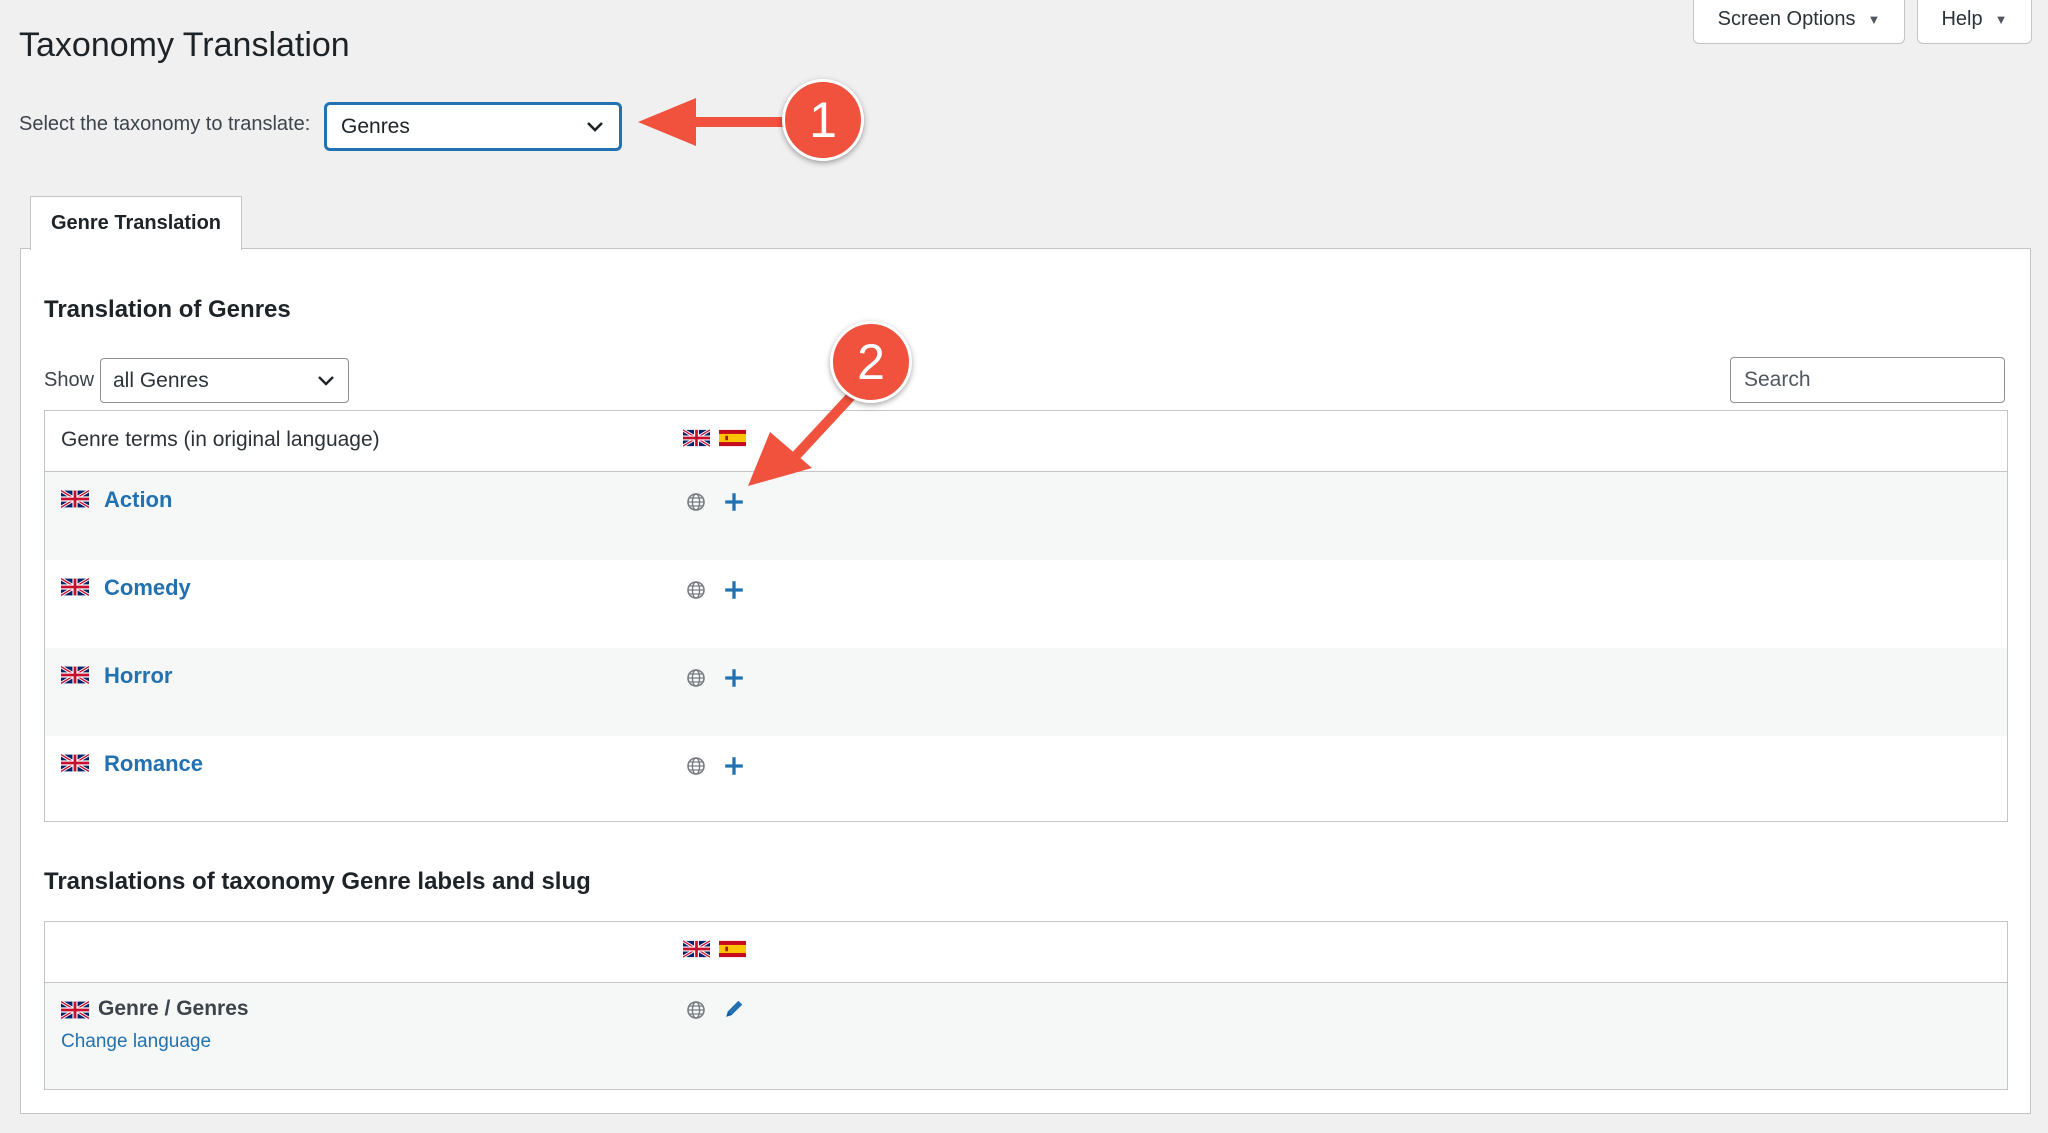 The height and width of the screenshot is (1133, 2048). What do you see at coordinates (1026, 780) in the screenshot?
I see `table-row: Romance` at bounding box center [1026, 780].